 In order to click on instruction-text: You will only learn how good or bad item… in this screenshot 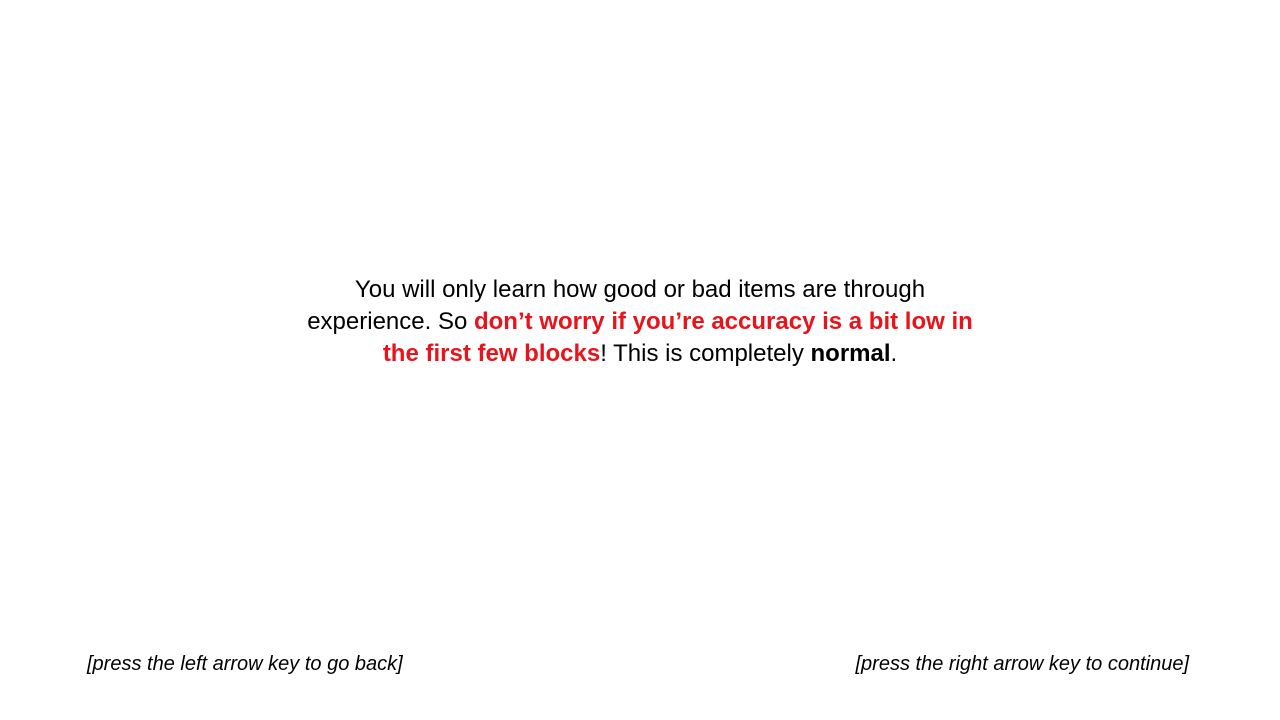, I will do `click(640, 322)`.